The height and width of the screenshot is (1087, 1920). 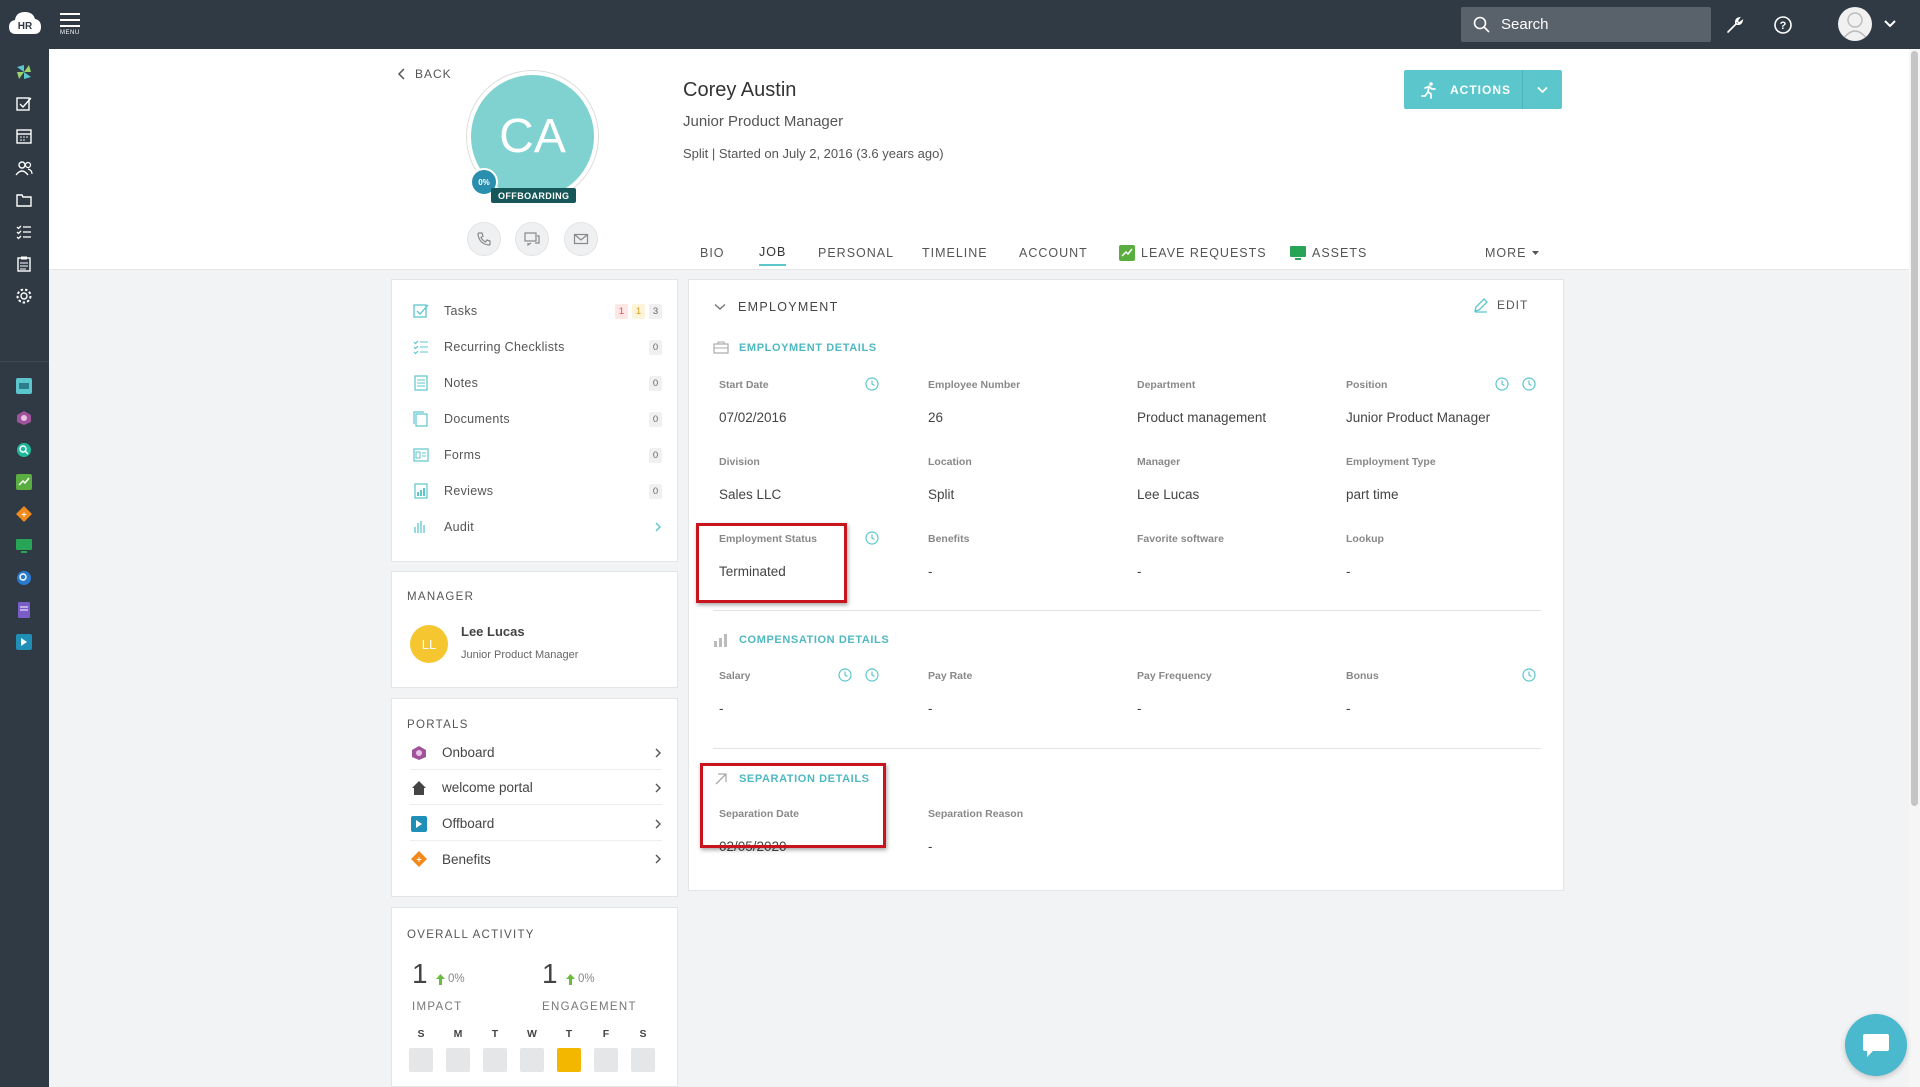 What do you see at coordinates (735, 676) in the screenshot?
I see `salary-label: Salary` at bounding box center [735, 676].